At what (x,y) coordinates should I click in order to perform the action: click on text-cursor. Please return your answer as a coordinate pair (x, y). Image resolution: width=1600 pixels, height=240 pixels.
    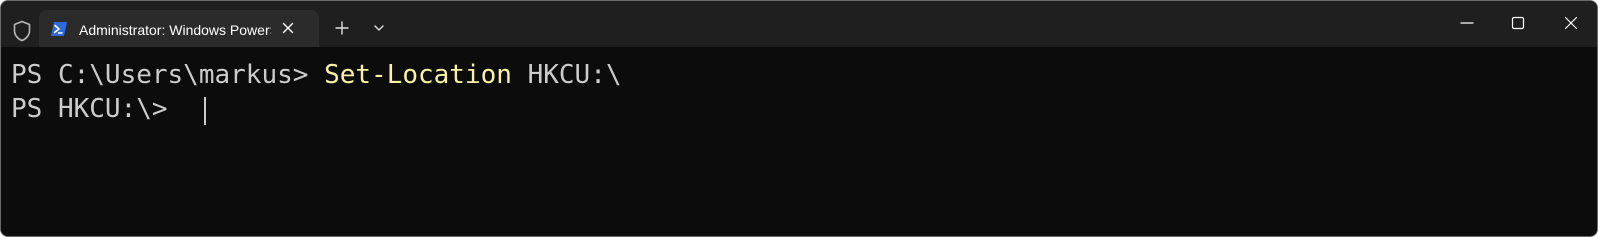
    Looking at the image, I should click on (205, 111).